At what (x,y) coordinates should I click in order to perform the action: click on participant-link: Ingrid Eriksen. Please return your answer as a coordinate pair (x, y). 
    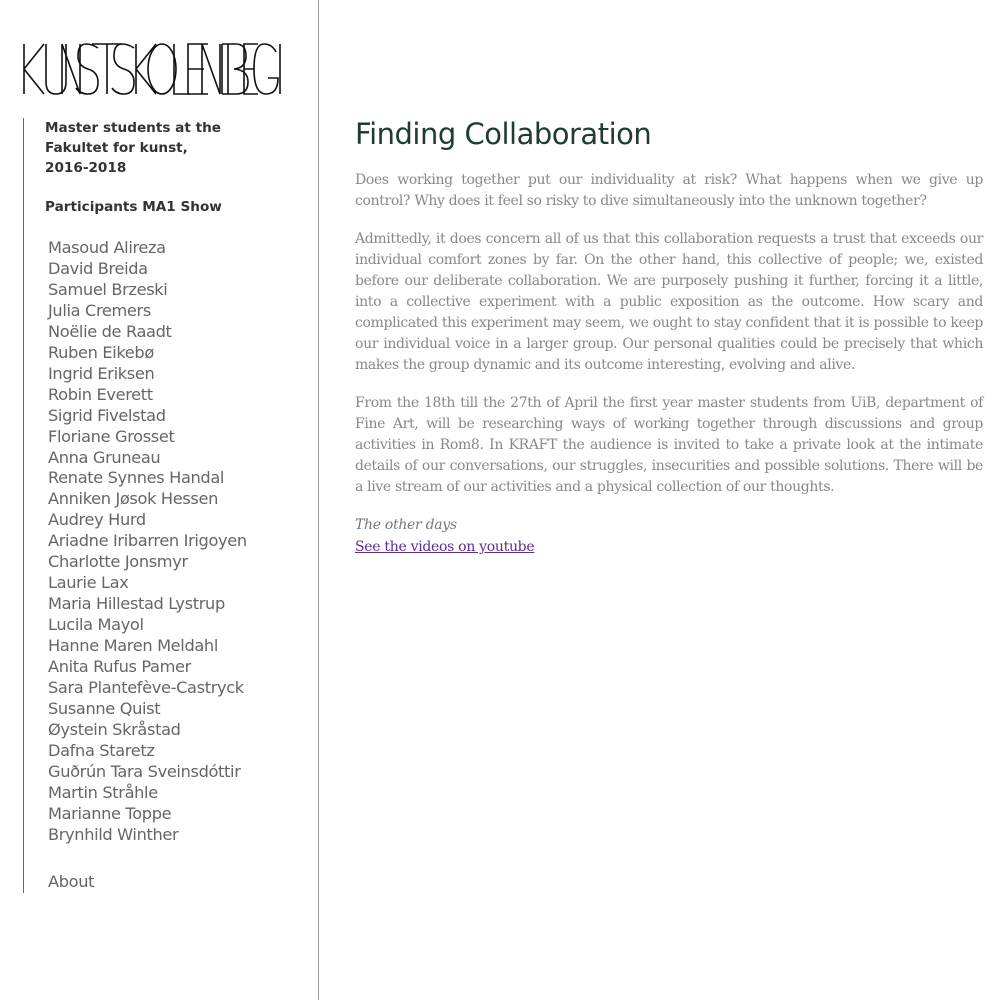
    Looking at the image, I should click on (147, 374).